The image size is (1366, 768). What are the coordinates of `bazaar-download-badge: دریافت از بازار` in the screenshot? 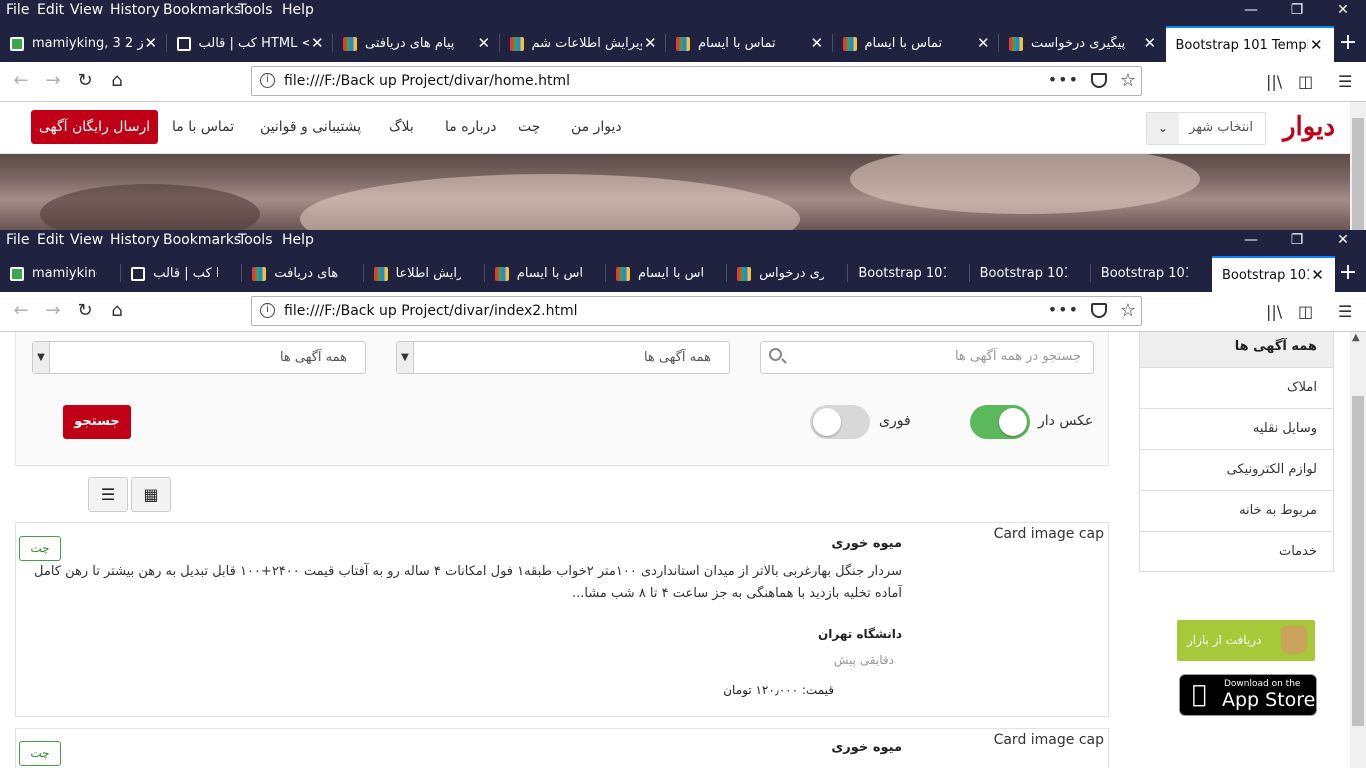 It's located at (1246, 640).